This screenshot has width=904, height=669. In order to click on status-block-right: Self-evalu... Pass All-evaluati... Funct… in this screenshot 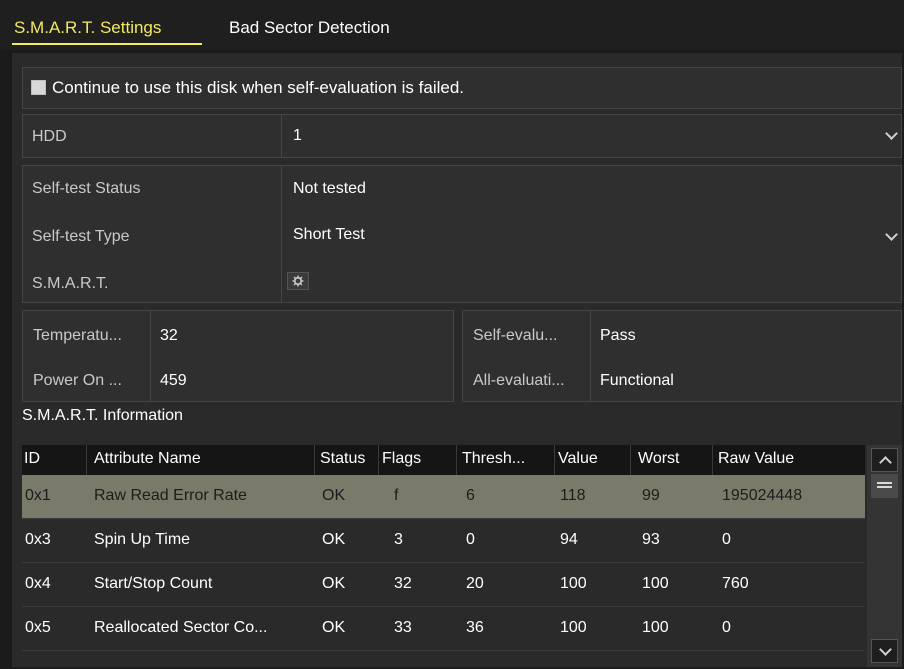, I will do `click(682, 356)`.